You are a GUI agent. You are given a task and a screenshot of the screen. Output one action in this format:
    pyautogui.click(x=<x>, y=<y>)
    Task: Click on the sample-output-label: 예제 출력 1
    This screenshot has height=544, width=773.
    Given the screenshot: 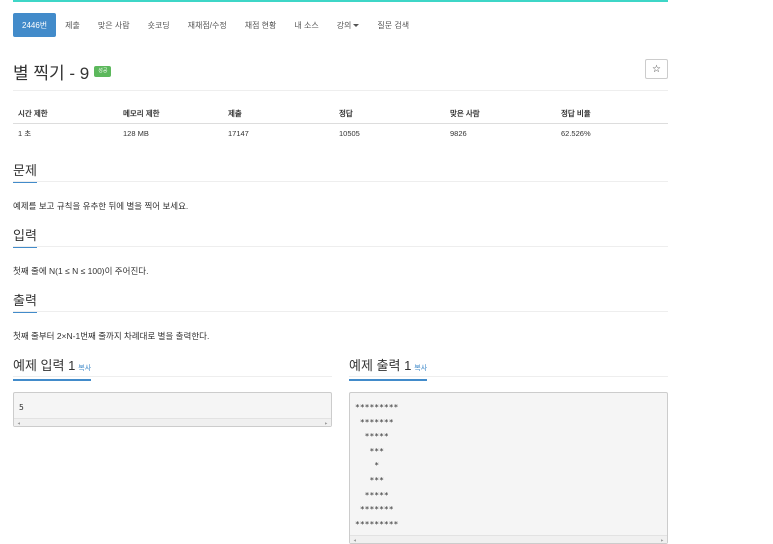 What is the action you would take?
    pyautogui.click(x=380, y=365)
    